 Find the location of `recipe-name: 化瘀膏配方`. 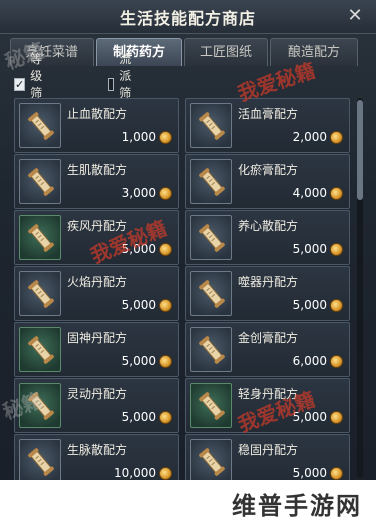

recipe-name: 化瘀膏配方 is located at coordinates (268, 170).